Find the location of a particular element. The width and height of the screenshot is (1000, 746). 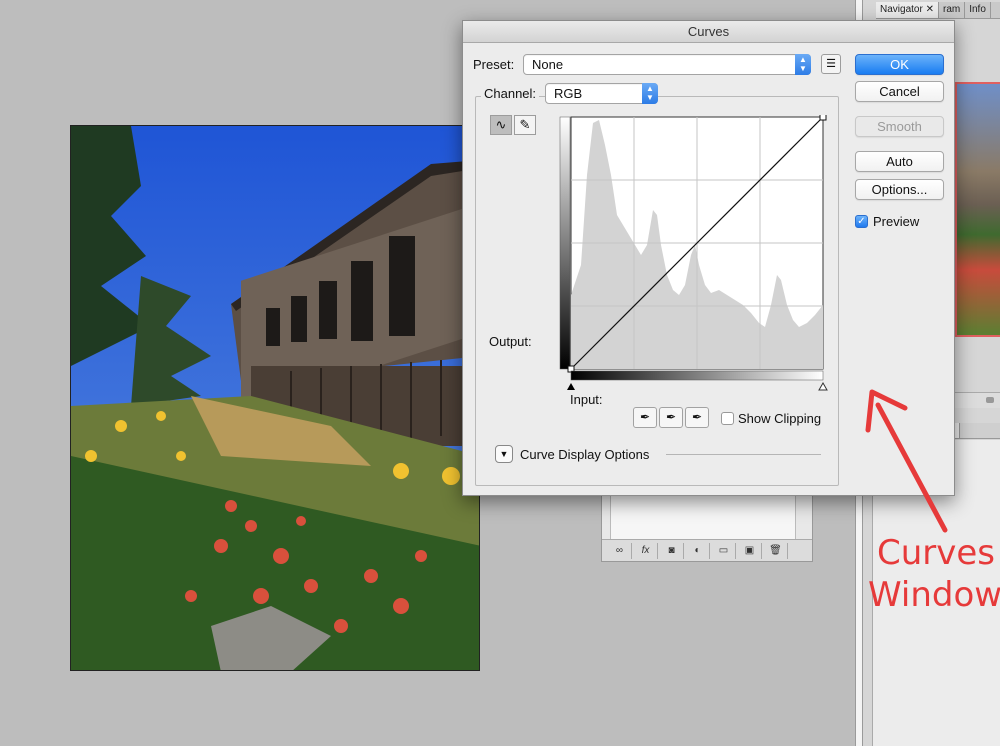

tab-navigator: Navigator ✕ is located at coordinates (907, 10).